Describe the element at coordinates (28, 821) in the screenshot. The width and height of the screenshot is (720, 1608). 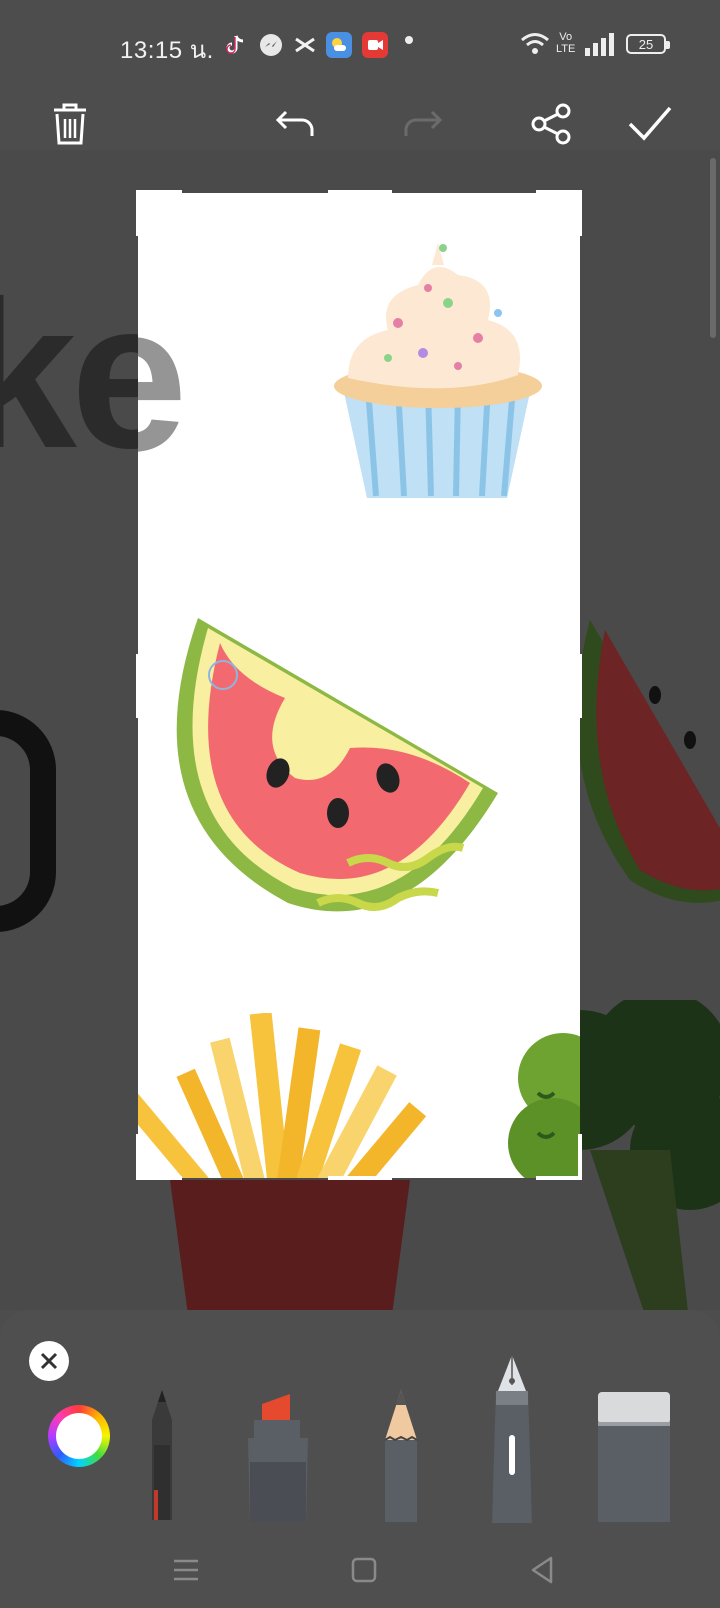
I see `background-letter-shape` at that location.